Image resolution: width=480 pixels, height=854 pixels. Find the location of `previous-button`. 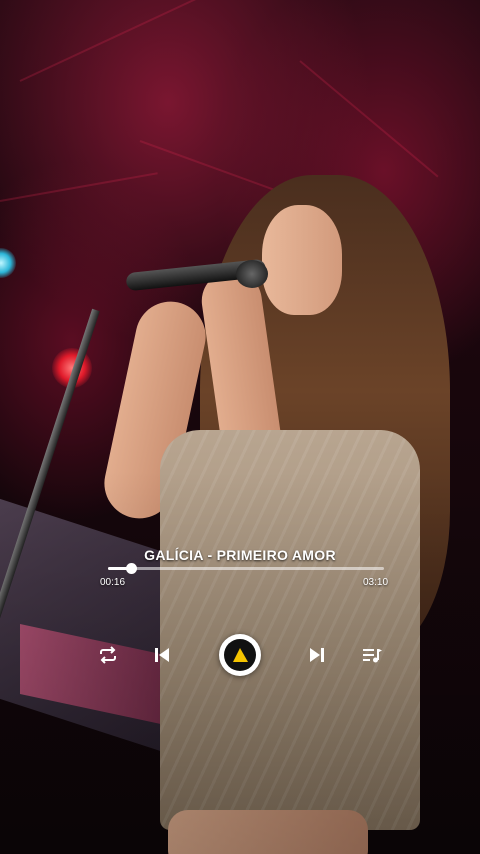

previous-button is located at coordinates (162, 655).